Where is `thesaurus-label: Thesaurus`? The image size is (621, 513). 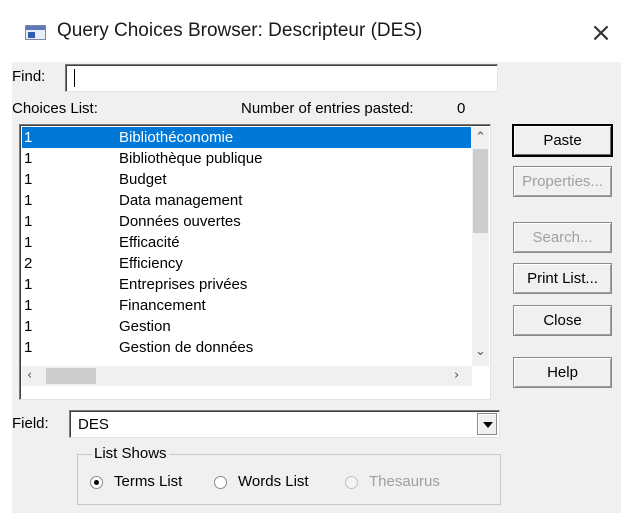
thesaurus-label: Thesaurus is located at coordinates (404, 481).